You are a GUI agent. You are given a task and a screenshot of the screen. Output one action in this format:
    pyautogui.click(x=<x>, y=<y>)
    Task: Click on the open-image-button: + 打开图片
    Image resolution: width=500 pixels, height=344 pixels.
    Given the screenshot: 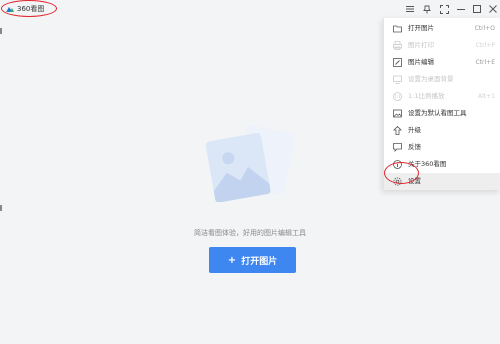 What is the action you would take?
    pyautogui.click(x=252, y=260)
    